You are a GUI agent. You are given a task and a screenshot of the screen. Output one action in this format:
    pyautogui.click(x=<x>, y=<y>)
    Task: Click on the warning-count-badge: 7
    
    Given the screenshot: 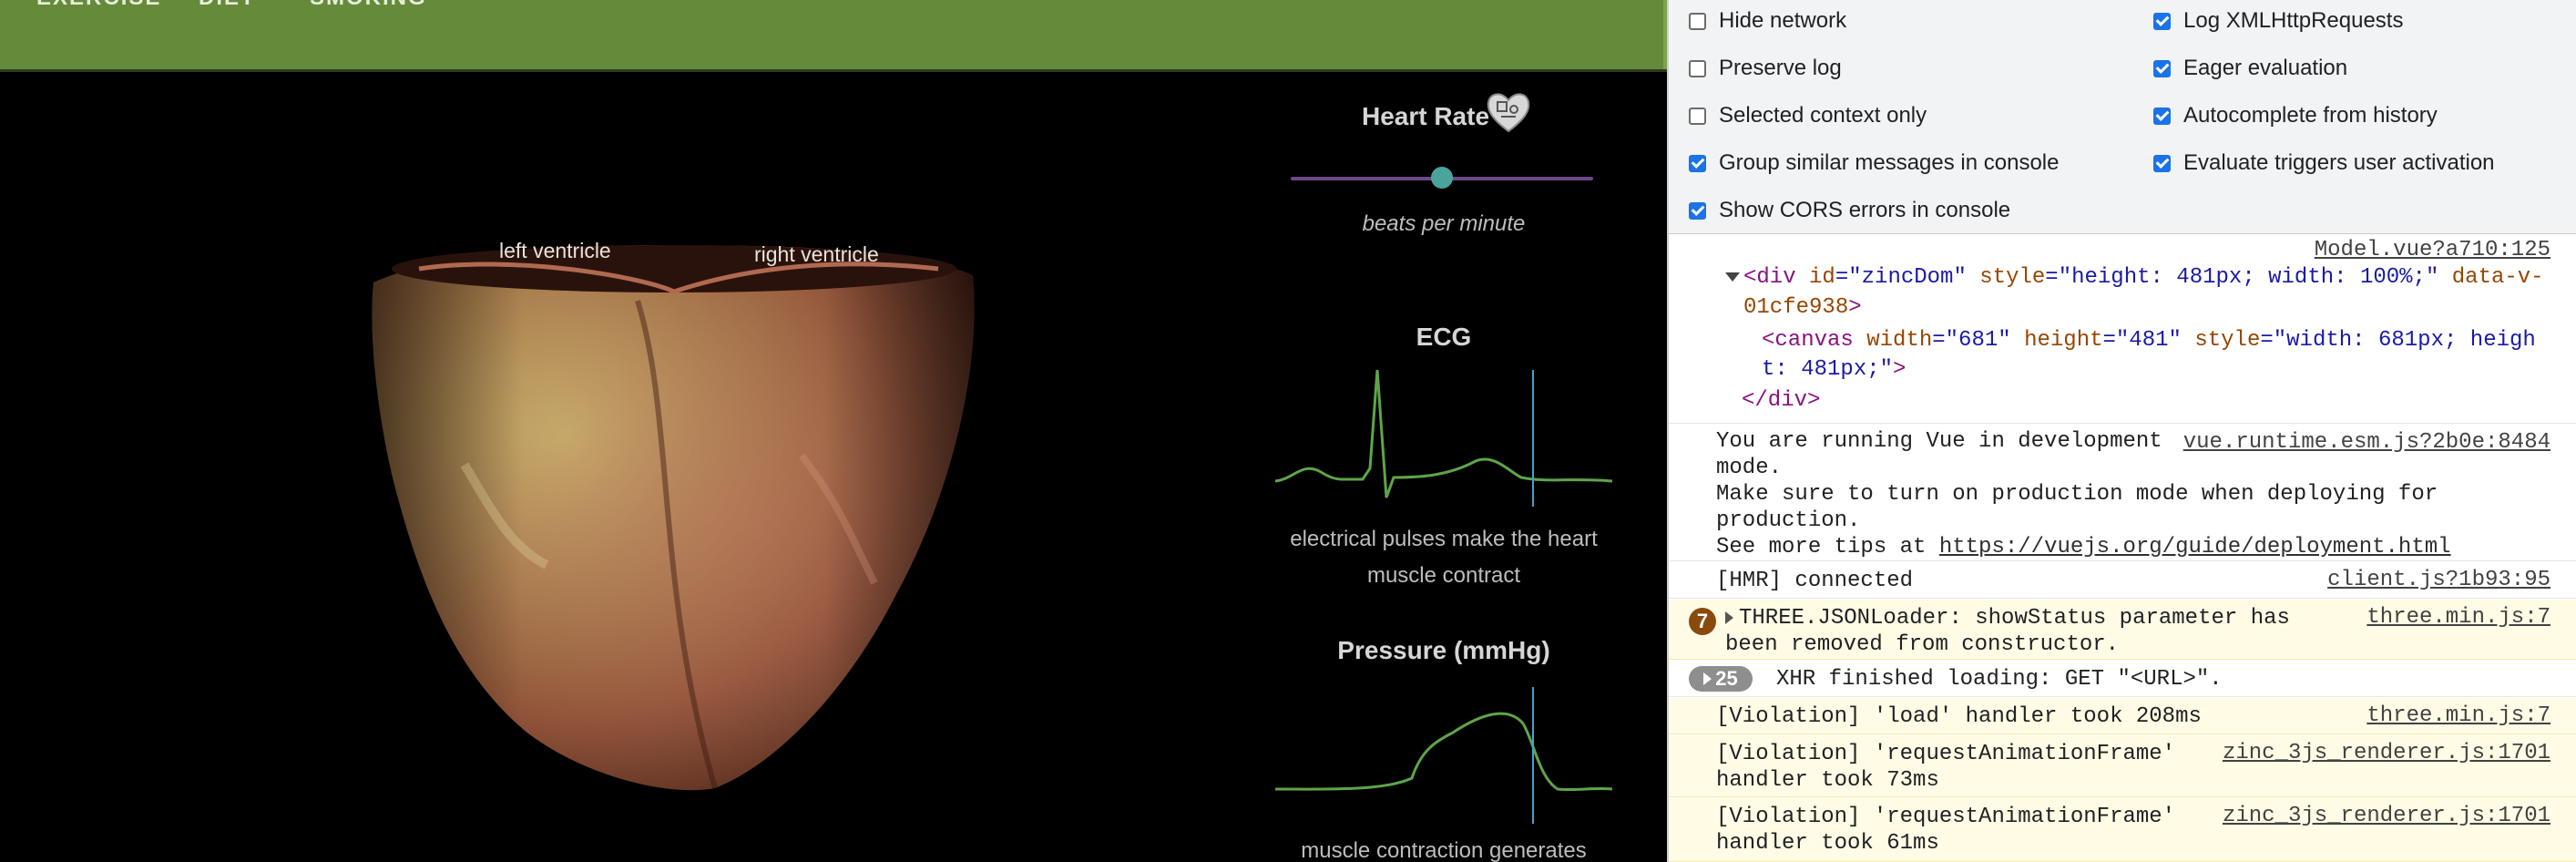 What is the action you would take?
    pyautogui.click(x=1702, y=621)
    